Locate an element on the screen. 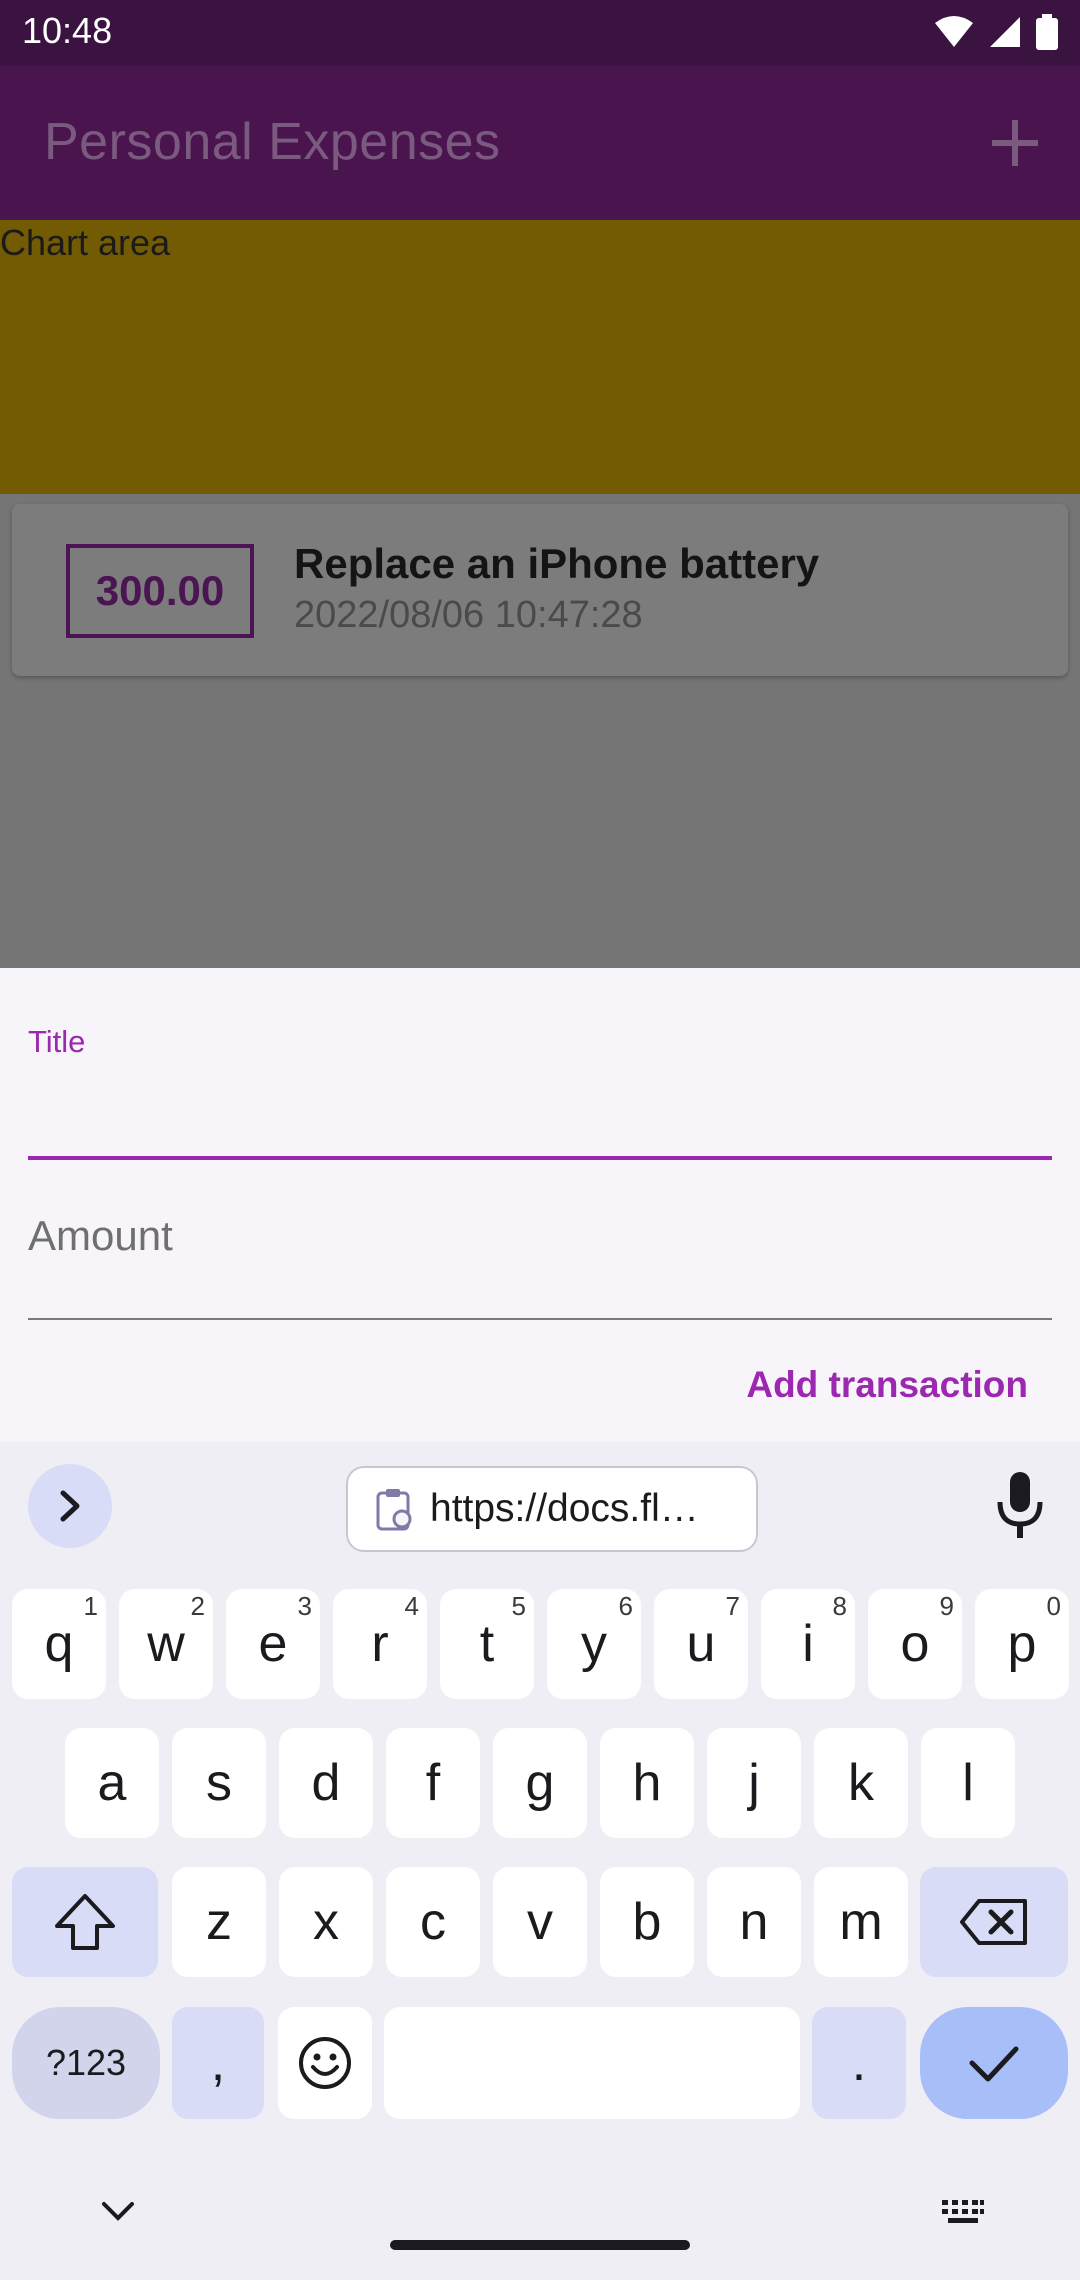  key-label: z is located at coordinates (219, 1922).